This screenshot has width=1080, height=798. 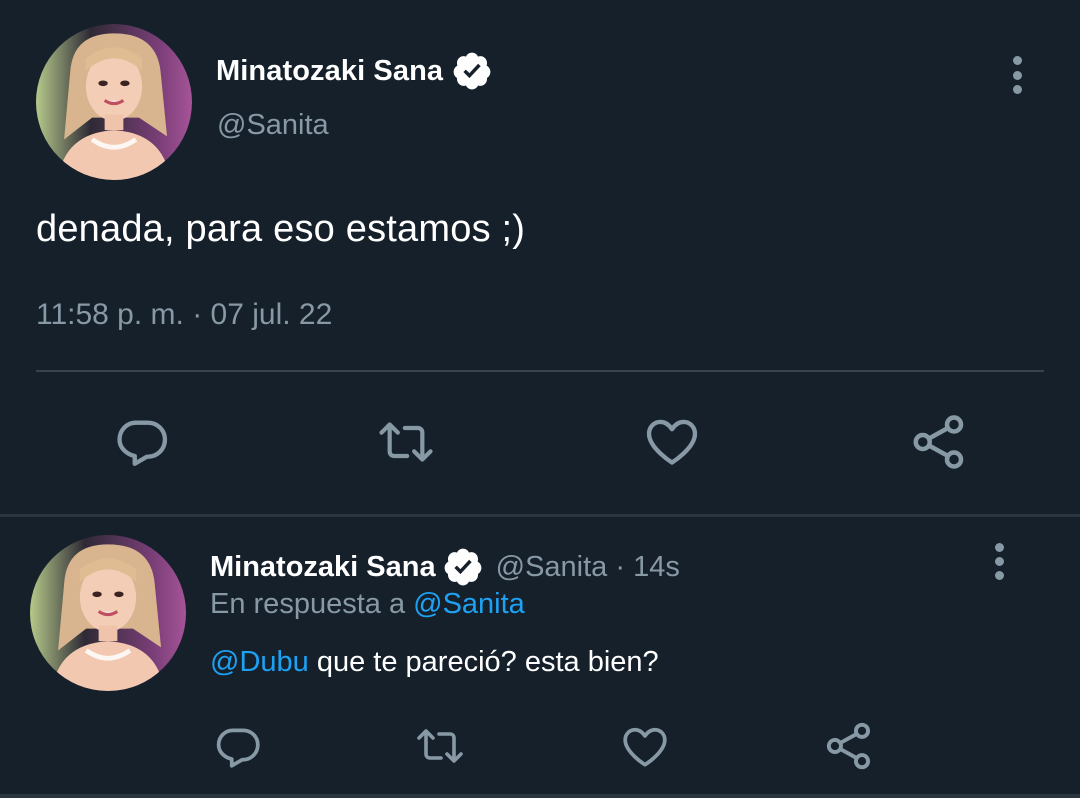 I want to click on in-reply-to: En respuesta a @Sanita, so click(x=367, y=604).